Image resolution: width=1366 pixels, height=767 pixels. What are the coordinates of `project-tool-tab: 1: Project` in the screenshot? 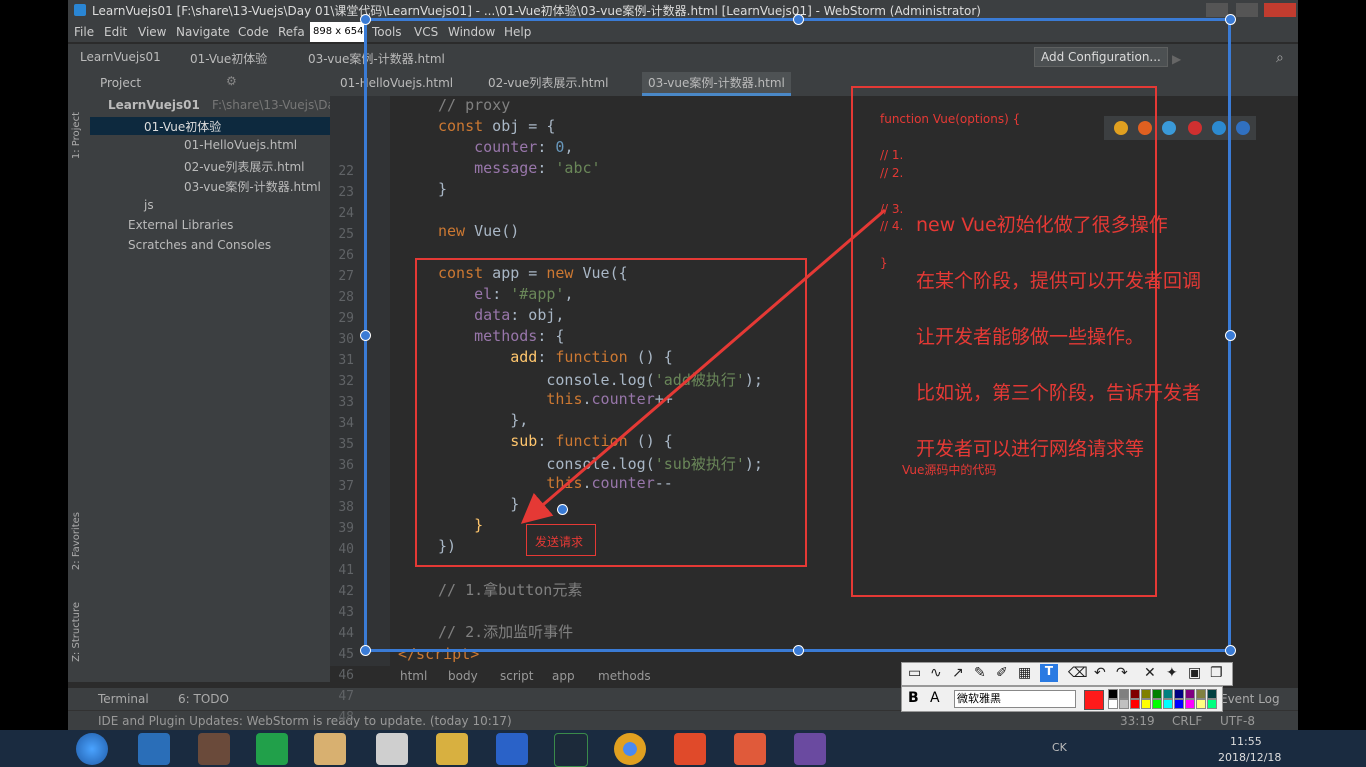 It's located at (76, 135).